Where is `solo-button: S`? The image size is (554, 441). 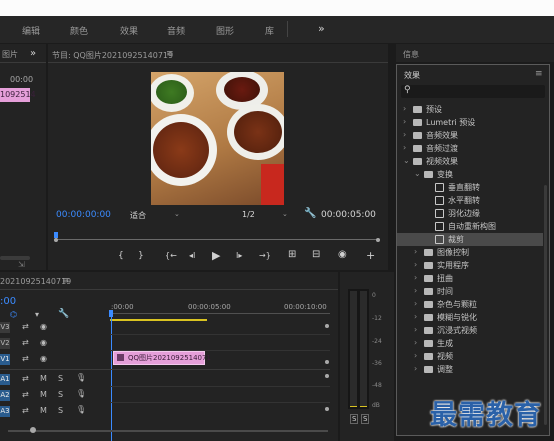 solo-button: S is located at coordinates (60, 378).